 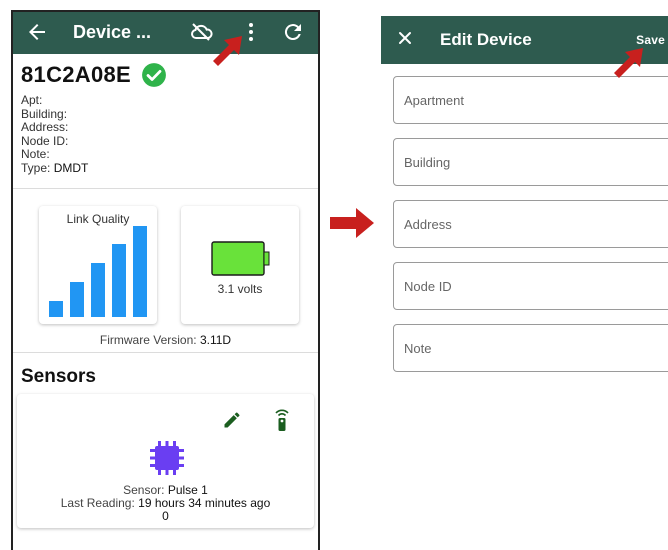 I want to click on big-right-arrow-icon, so click(x=352, y=223).